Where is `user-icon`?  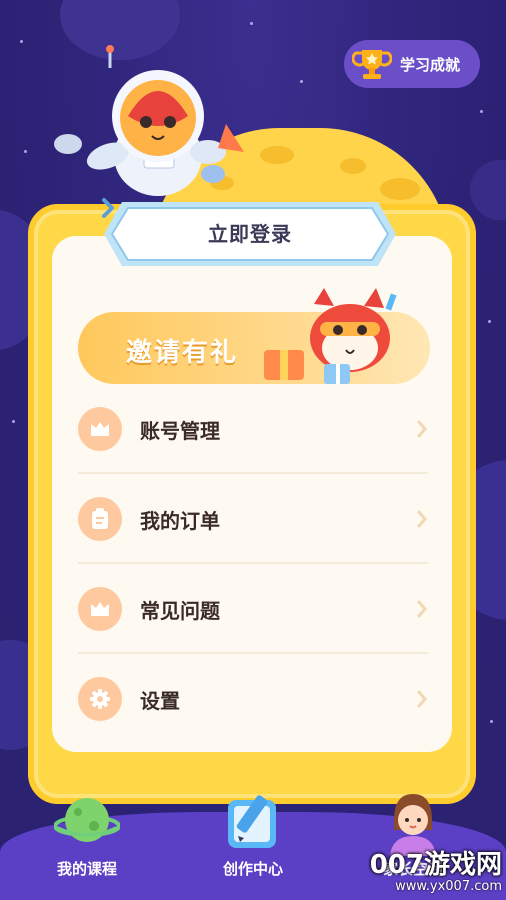 user-icon is located at coordinates (100, 429).